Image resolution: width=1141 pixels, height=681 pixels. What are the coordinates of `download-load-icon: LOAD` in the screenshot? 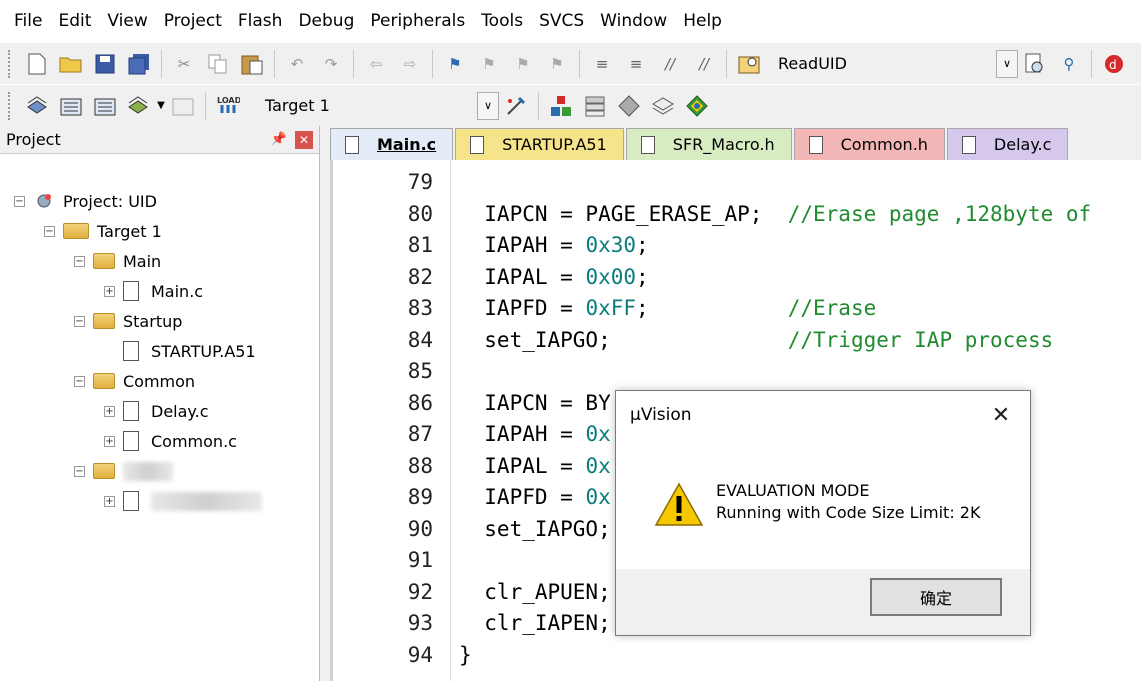 It's located at (228, 106).